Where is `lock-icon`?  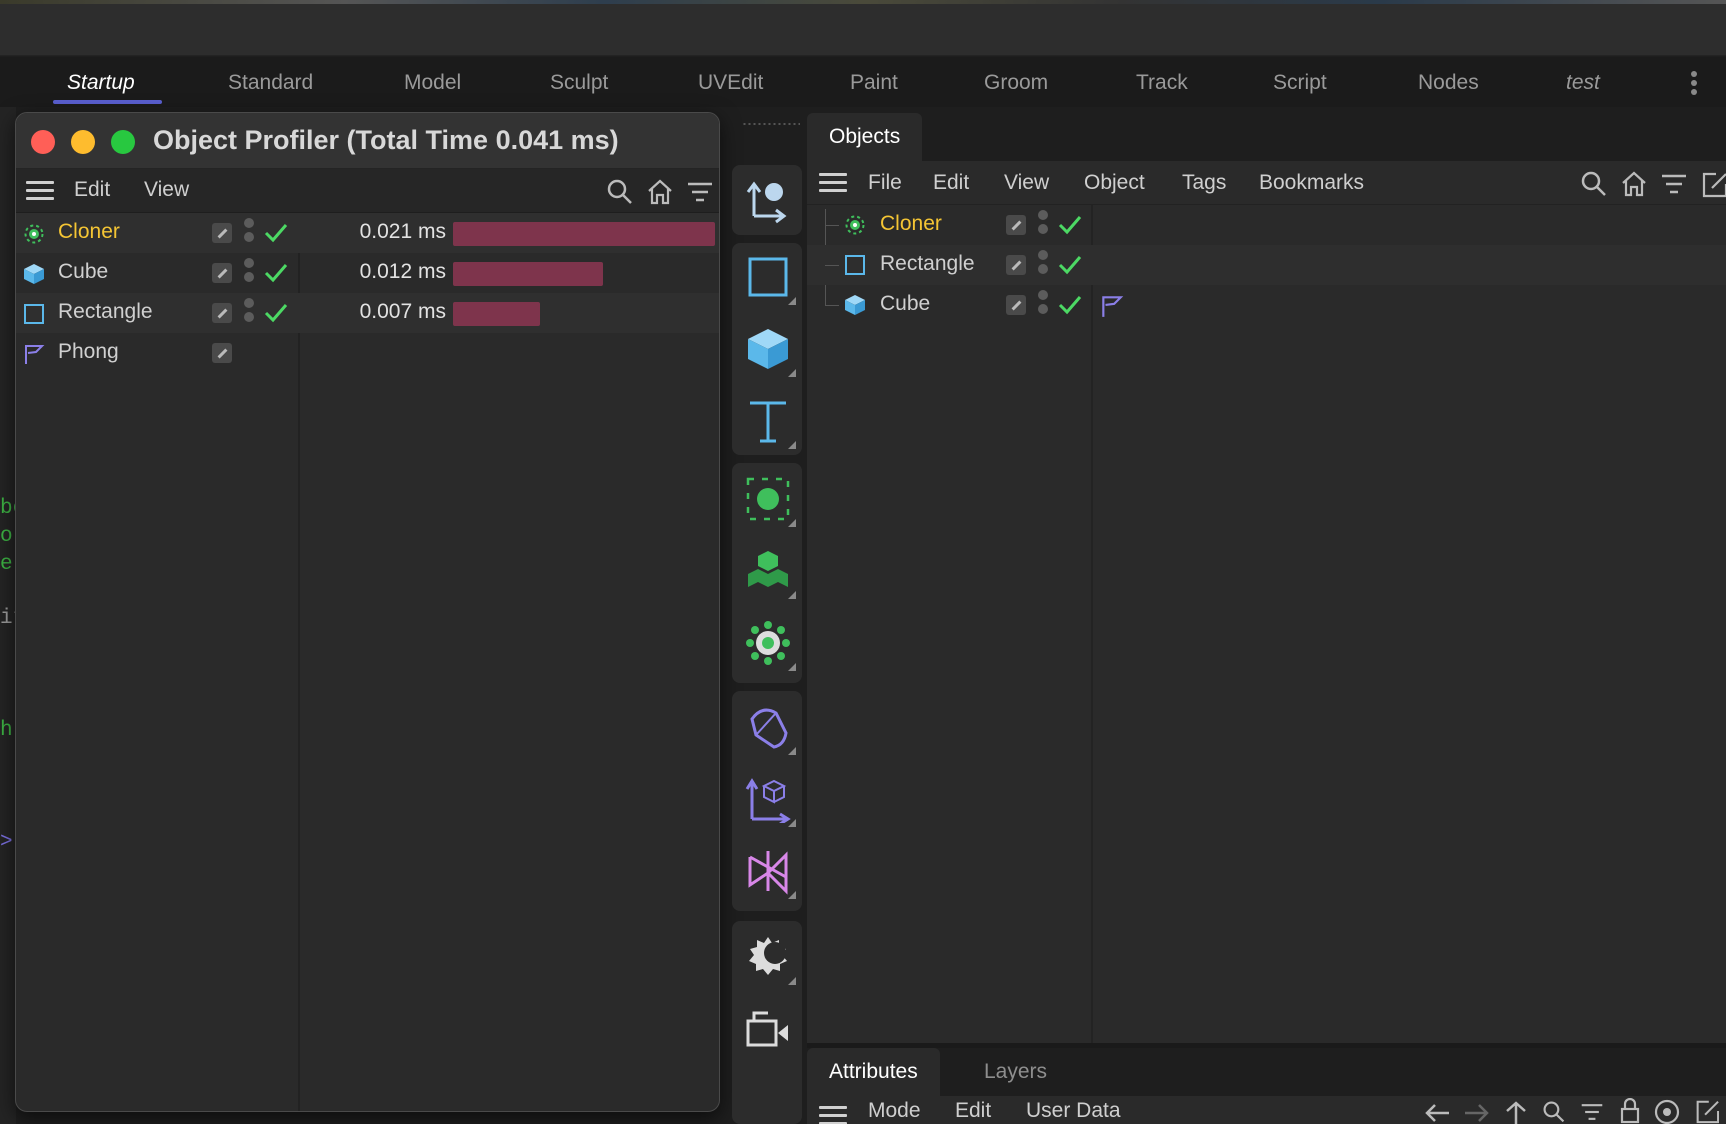 lock-icon is located at coordinates (1630, 1111).